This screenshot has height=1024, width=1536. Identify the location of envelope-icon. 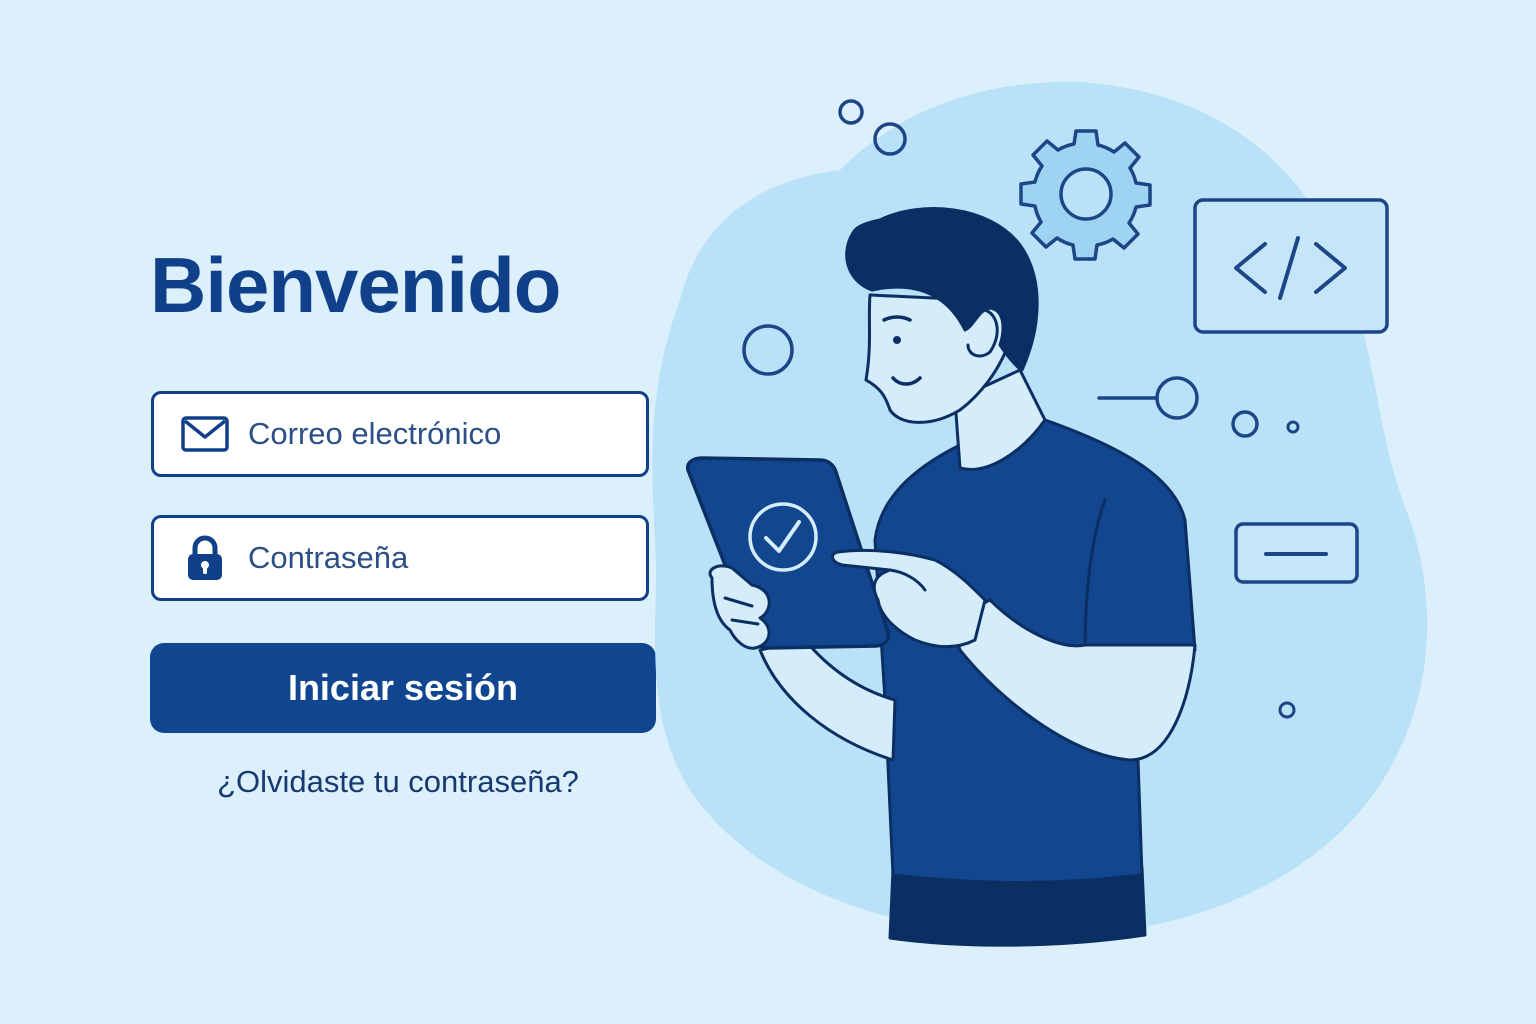
(205, 434).